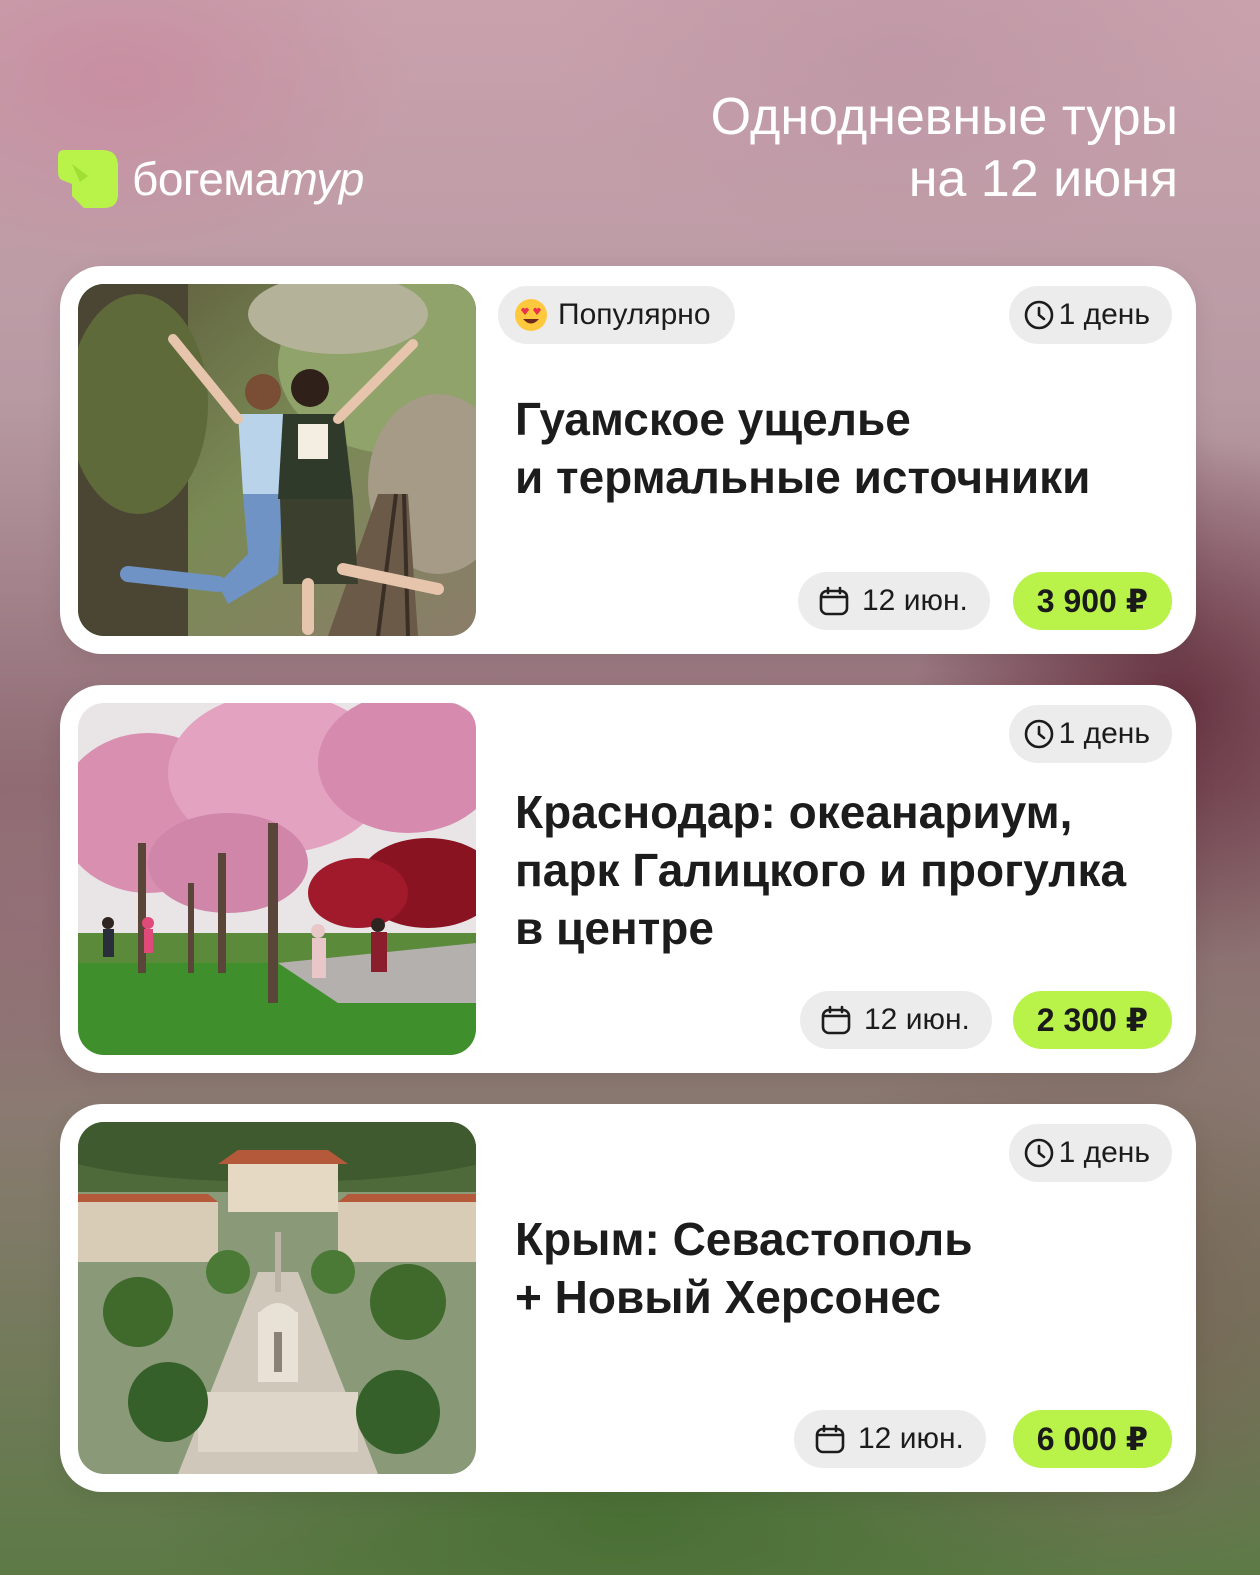  I want to click on brand-logo: богематур, so click(211, 179).